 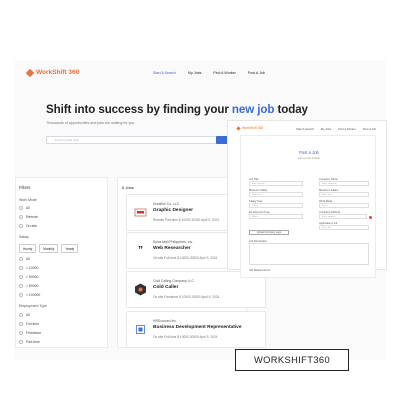 I want to click on salary-option: > 80000, so click(x=28, y=286).